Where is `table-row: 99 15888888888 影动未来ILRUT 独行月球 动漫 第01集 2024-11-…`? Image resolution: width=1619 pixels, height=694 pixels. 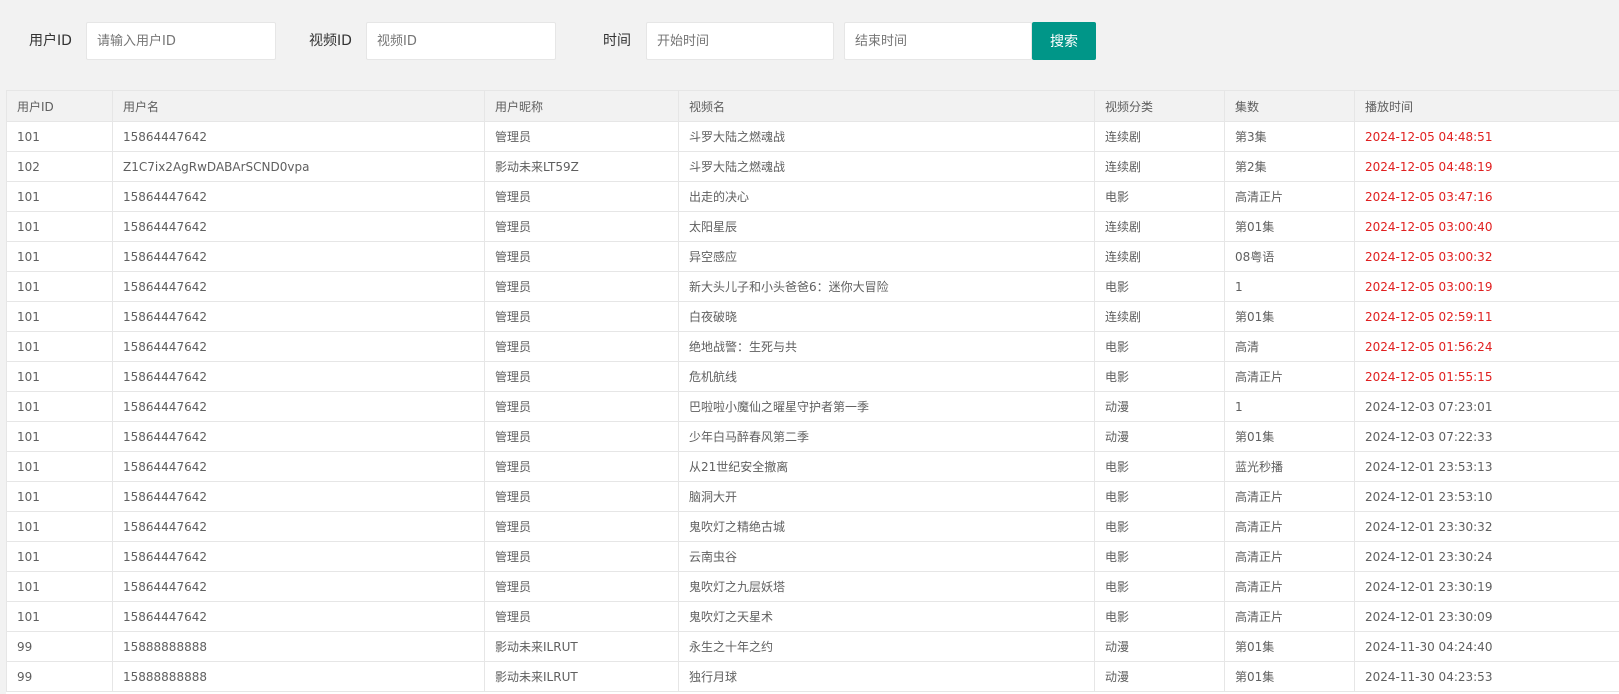
table-row: 99 15888888888 影动未来ILRUT 独行月球 动漫 第01集 2024-11-… is located at coordinates (812, 676).